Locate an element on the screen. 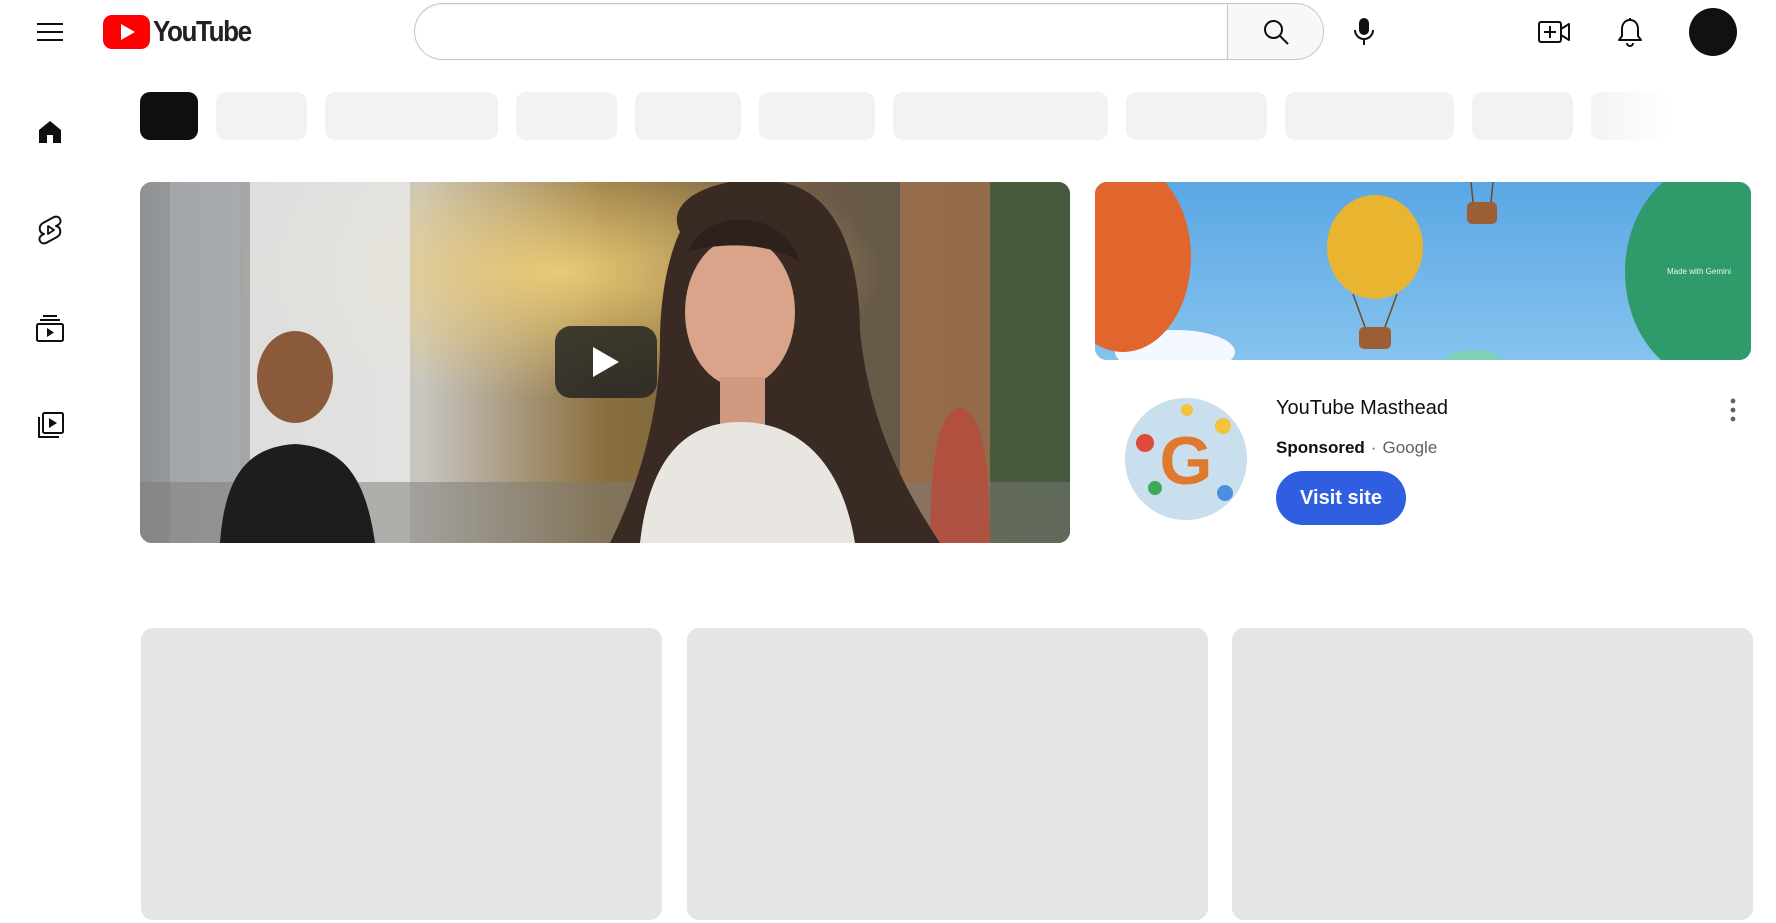 Image resolution: width=1776 pixels, height=923 pixels. create-button is located at coordinates (1554, 32).